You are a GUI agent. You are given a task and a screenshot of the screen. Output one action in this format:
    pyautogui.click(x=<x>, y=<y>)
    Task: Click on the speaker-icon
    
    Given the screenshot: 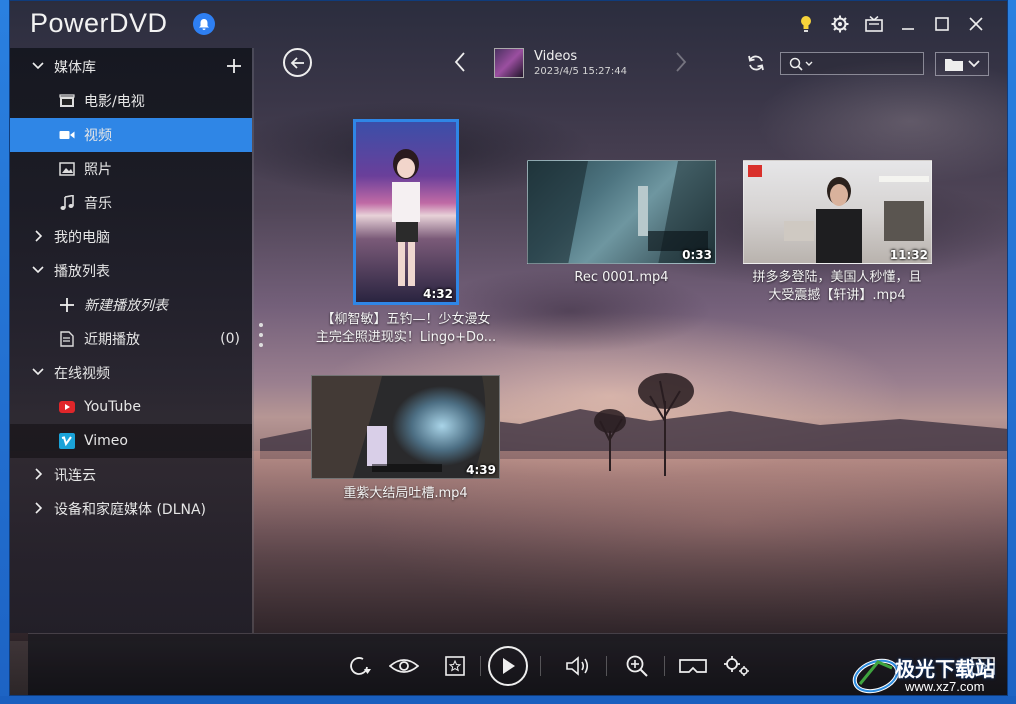 What is the action you would take?
    pyautogui.click(x=577, y=666)
    